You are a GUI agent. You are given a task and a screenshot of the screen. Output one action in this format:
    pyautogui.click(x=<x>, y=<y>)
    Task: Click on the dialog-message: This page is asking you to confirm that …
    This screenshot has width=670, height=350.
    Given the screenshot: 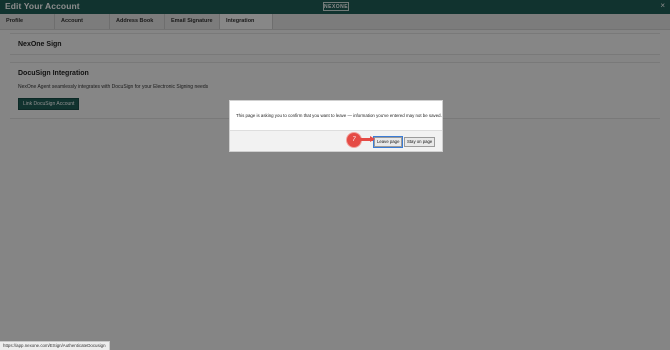 What is the action you would take?
    pyautogui.click(x=339, y=115)
    